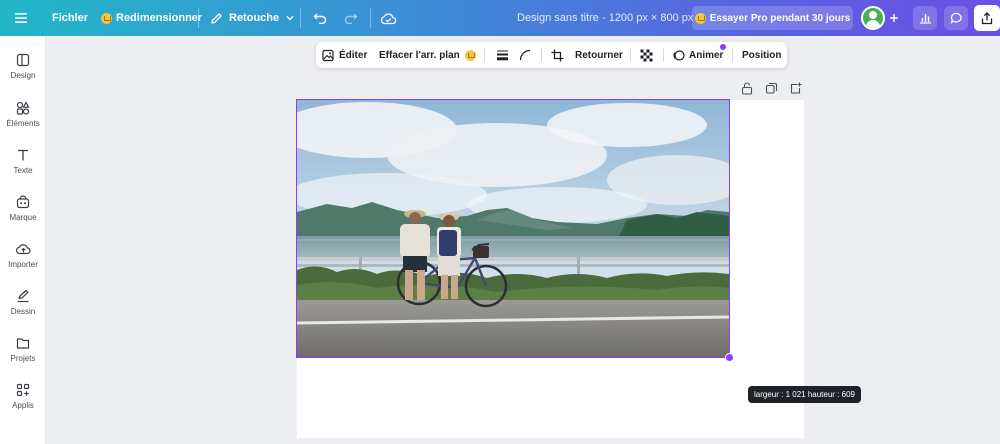 The height and width of the screenshot is (444, 1000). I want to click on sidebar-item-draw: Dessin, so click(23, 309).